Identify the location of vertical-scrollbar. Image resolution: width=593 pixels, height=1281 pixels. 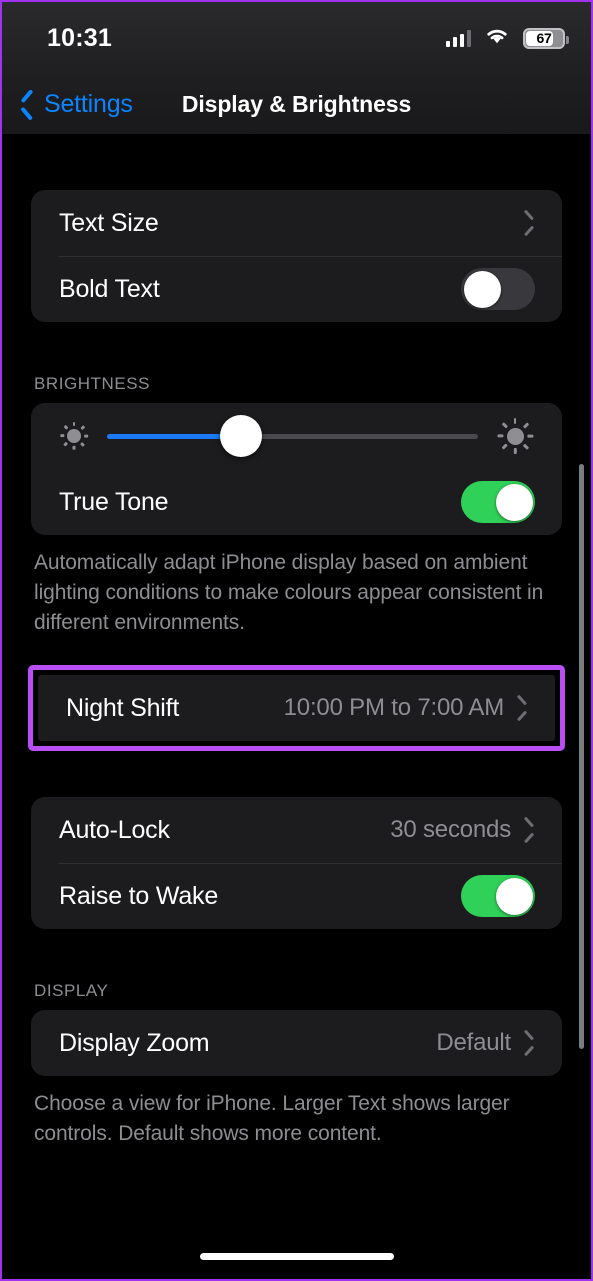
(581, 756).